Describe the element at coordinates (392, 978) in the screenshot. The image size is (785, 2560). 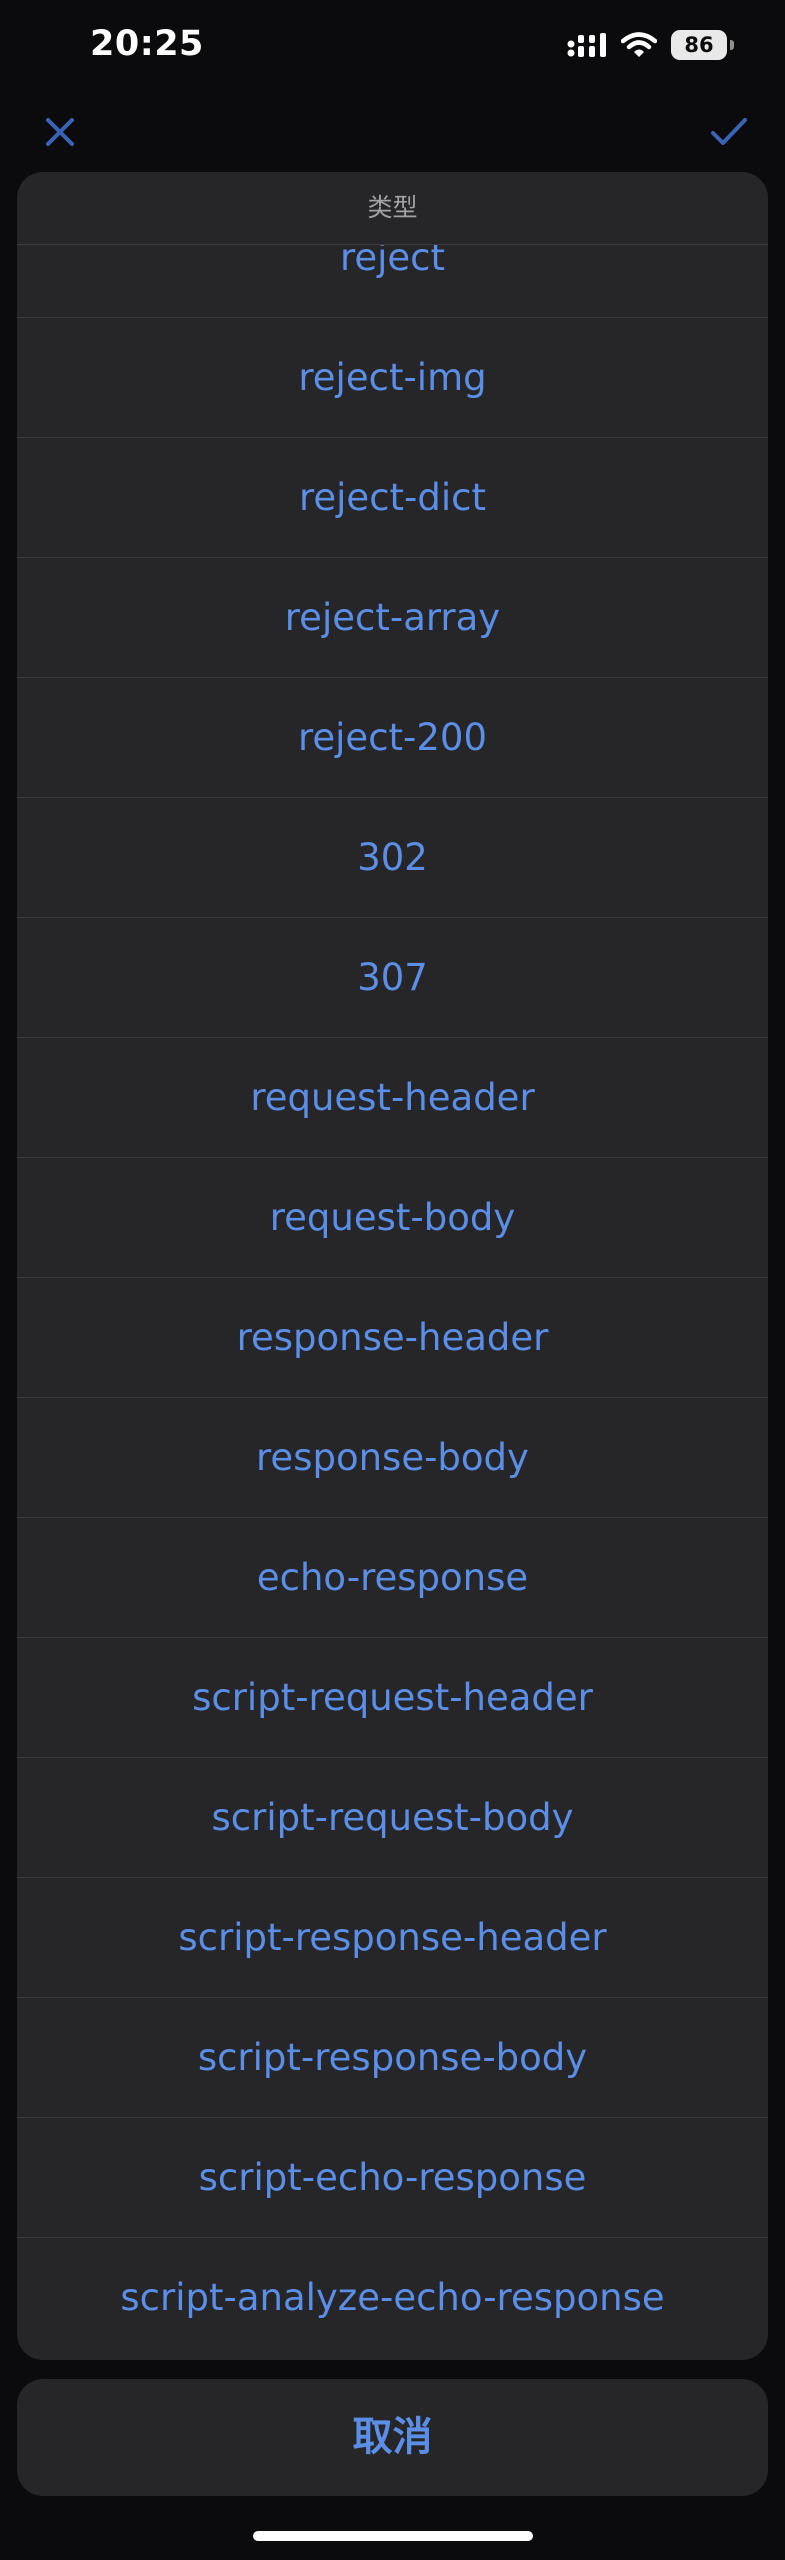
I see `picker-option: 307` at that location.